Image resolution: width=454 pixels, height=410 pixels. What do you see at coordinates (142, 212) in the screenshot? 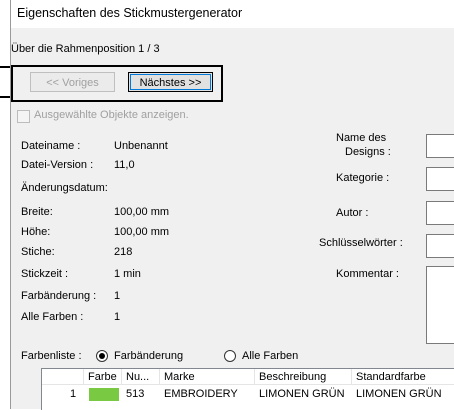
I see `info-value-width: 100,00 mm` at bounding box center [142, 212].